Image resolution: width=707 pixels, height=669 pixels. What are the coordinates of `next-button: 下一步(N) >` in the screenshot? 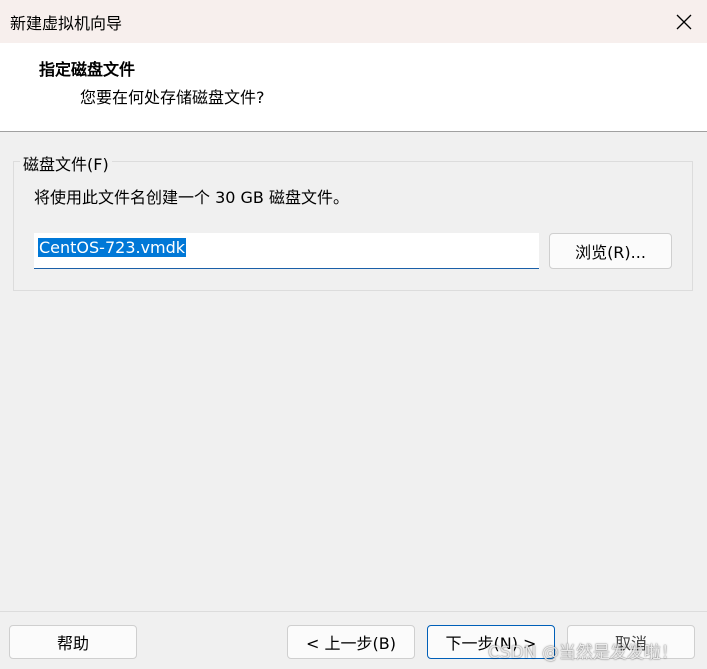 It's located at (491, 642).